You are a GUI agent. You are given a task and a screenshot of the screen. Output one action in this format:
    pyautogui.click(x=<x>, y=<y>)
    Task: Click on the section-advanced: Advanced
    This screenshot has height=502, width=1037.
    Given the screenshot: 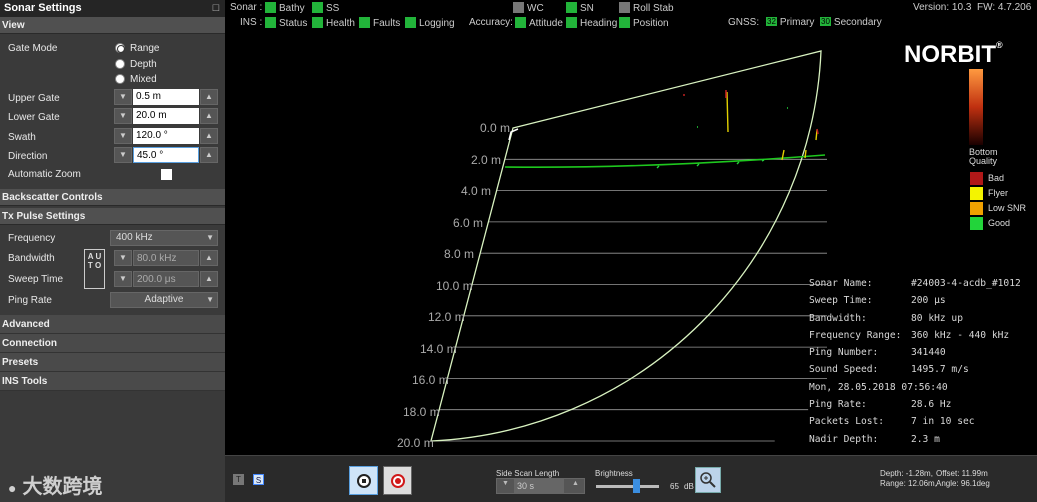 What is the action you would take?
    pyautogui.click(x=112, y=324)
    